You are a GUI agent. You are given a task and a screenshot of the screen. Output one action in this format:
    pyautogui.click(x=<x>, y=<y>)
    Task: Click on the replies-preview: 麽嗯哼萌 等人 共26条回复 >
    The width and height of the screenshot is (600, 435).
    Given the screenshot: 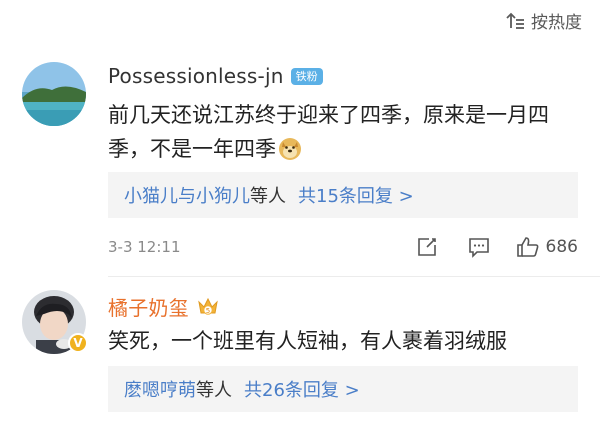 What is the action you would take?
    pyautogui.click(x=343, y=389)
    